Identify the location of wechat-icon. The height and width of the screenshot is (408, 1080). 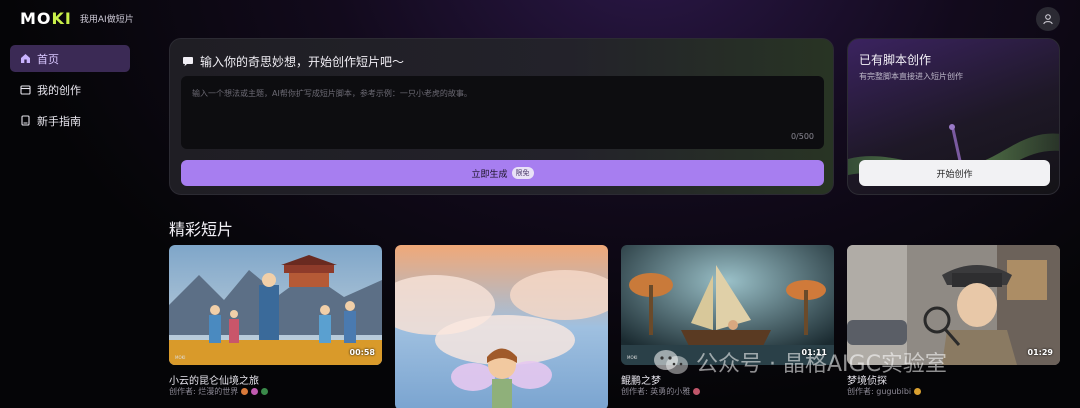
(671, 362).